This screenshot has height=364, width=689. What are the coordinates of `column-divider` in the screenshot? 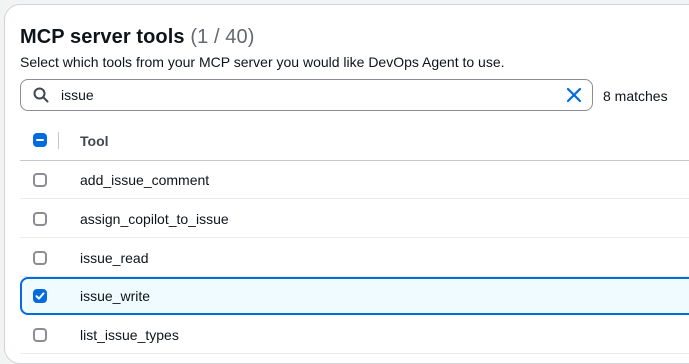 It's located at (58, 140).